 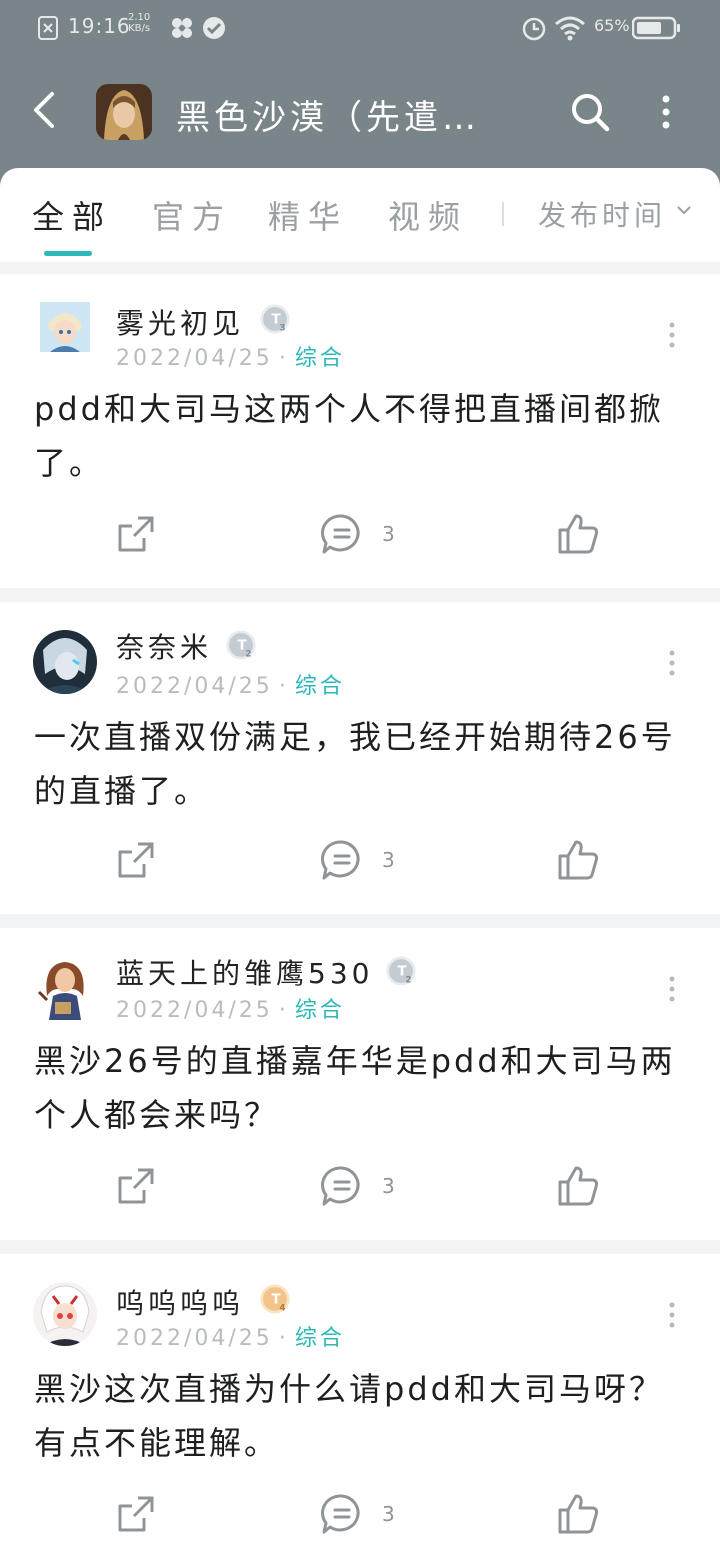 I want to click on wifi-icon, so click(x=570, y=28).